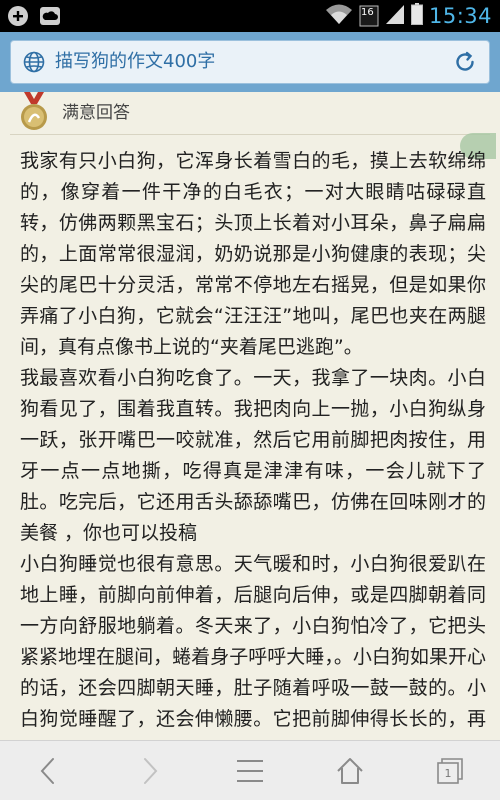  What do you see at coordinates (34, 62) in the screenshot?
I see `globe-icon` at bounding box center [34, 62].